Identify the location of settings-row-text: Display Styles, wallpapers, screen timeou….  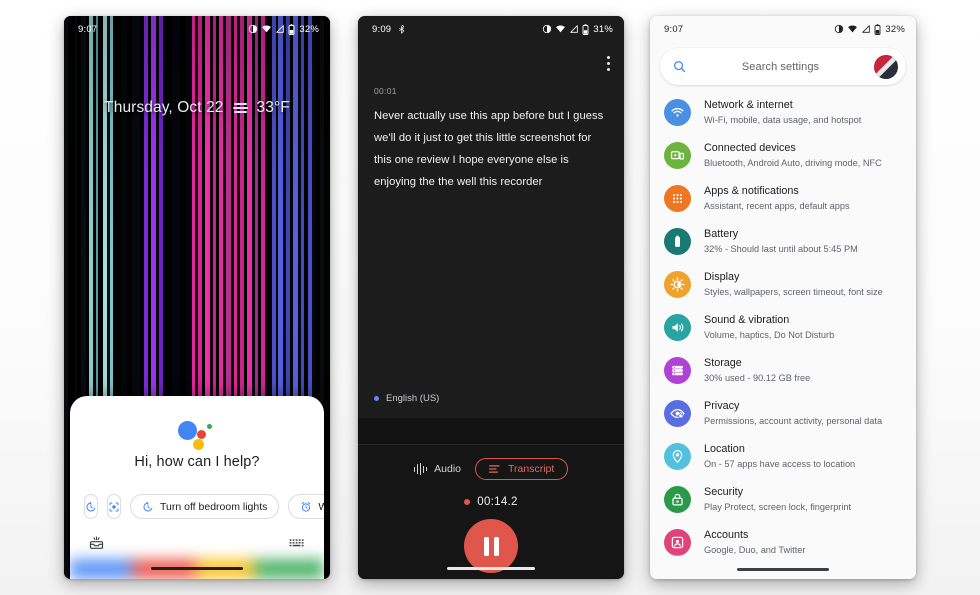
(793, 284).